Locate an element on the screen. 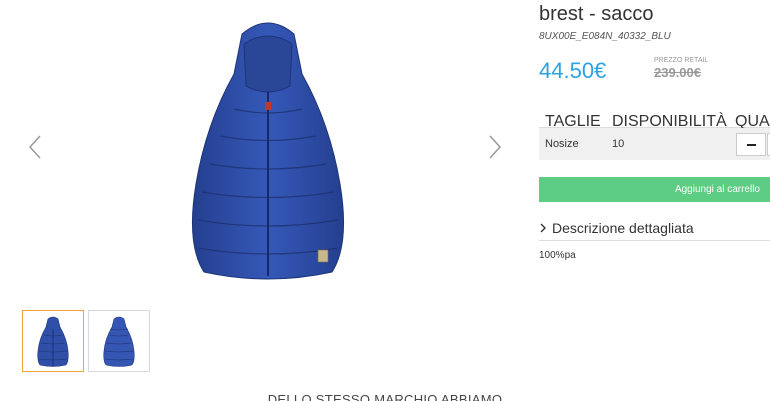 This screenshot has height=401, width=770. row-availability: 10 is located at coordinates (618, 144).